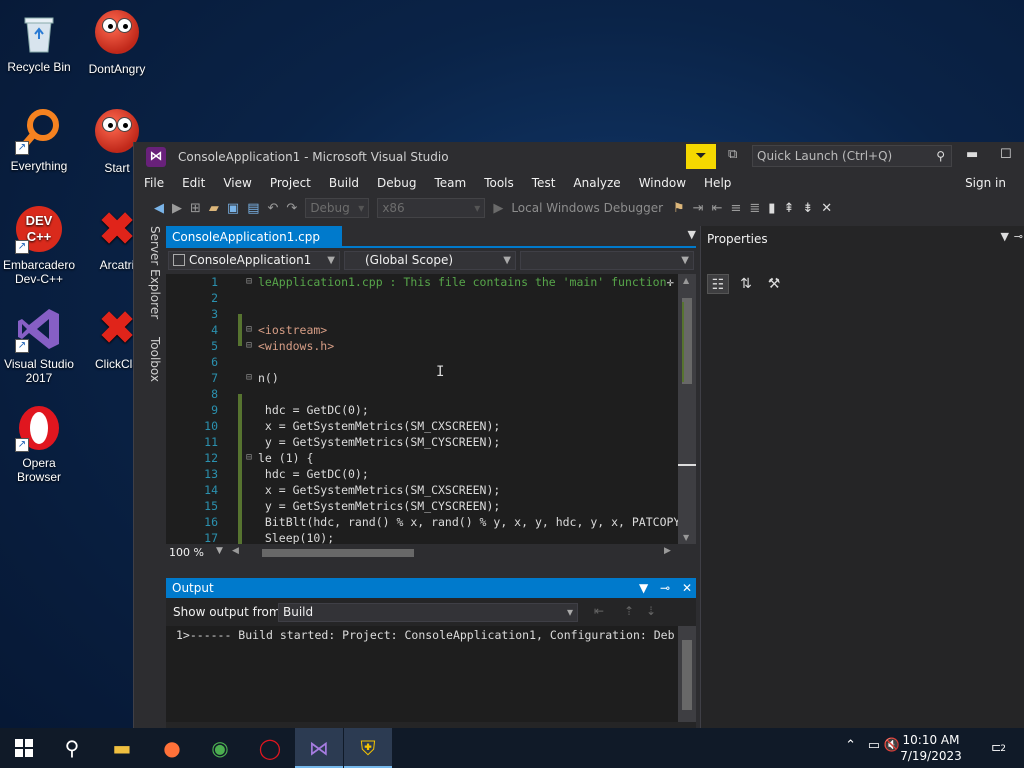 This screenshot has height=768, width=1024. Describe the element at coordinates (155, 359) in the screenshot. I see `toolbox-tab: Toolbox` at that location.